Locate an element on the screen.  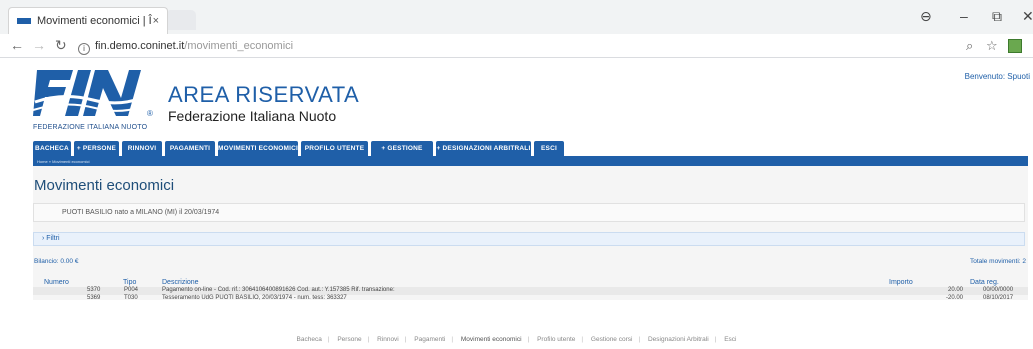
forward-icon: → is located at coordinates (39, 45).